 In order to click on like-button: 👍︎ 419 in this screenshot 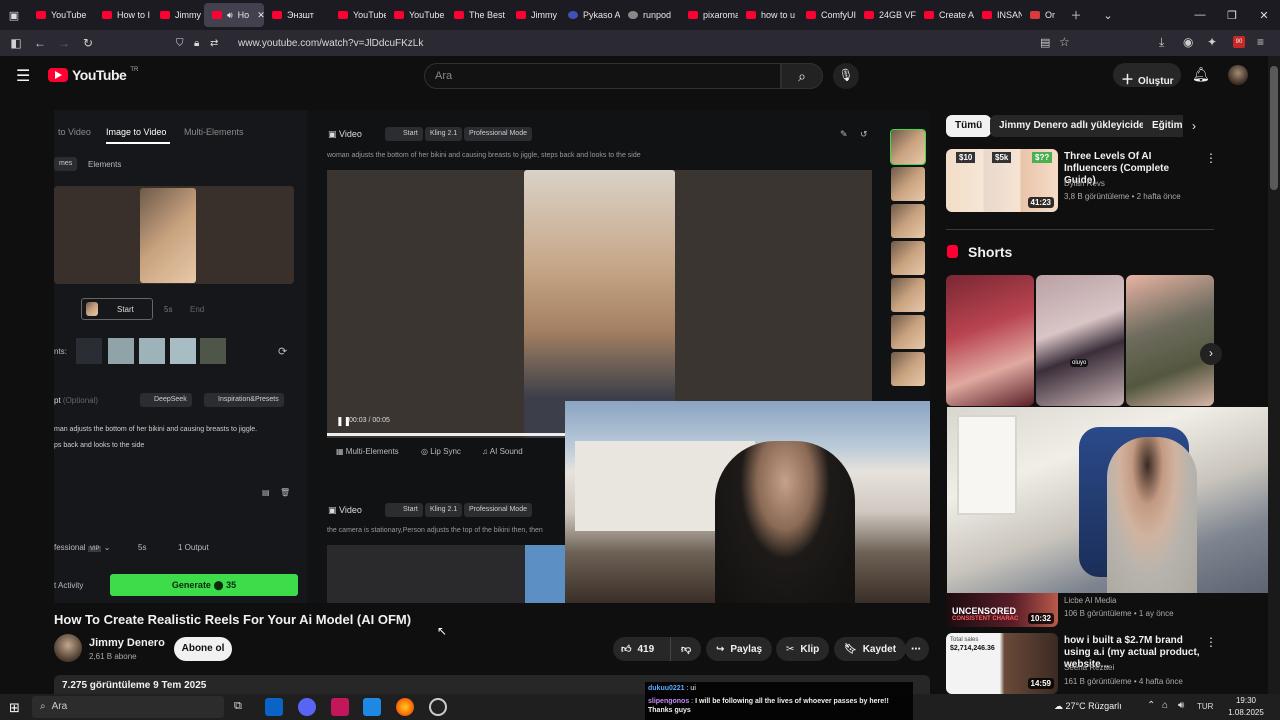, I will do `click(642, 649)`.